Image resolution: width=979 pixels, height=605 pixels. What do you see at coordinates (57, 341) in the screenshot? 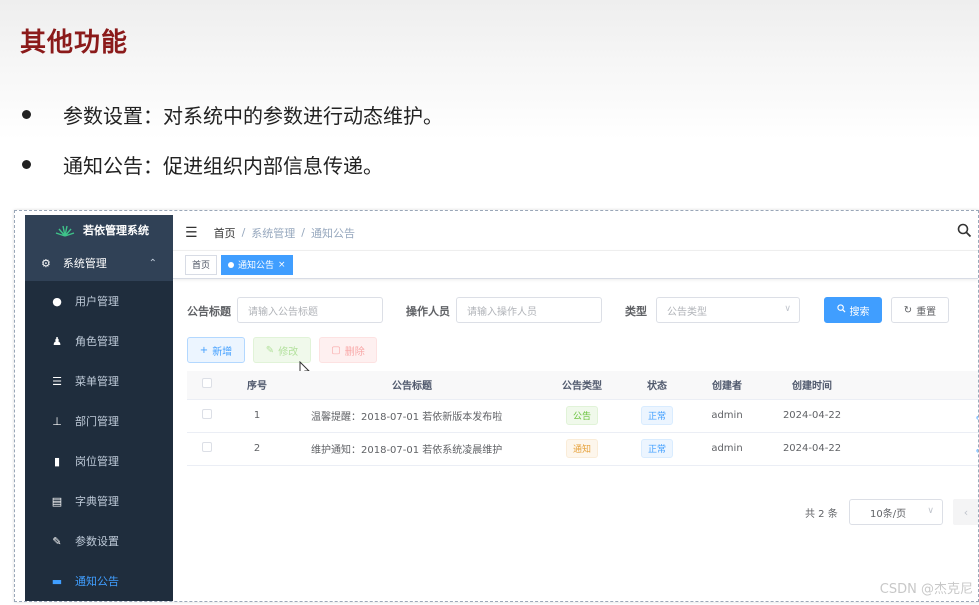
I see `peoples-icon: ♟` at bounding box center [57, 341].